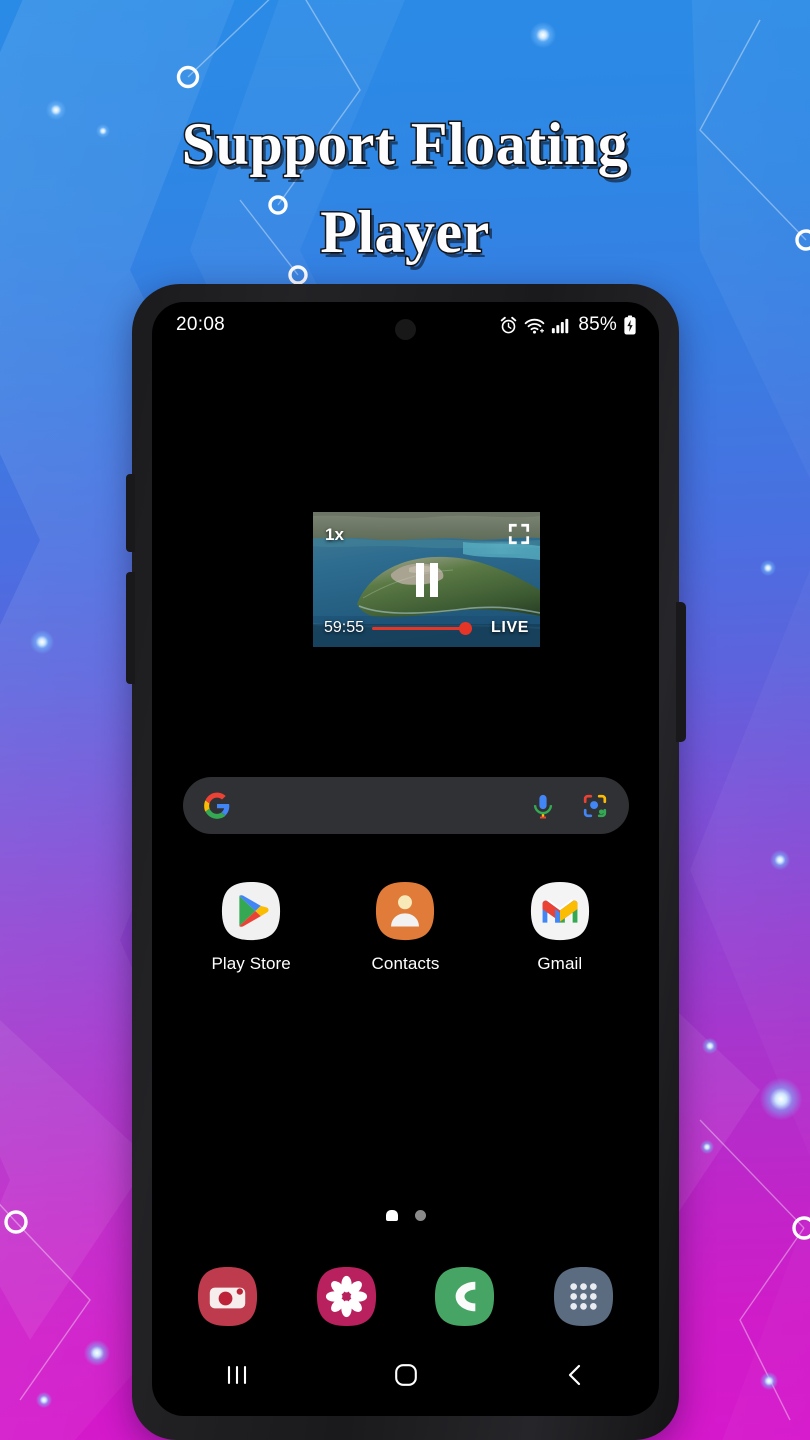 This screenshot has width=810, height=1440. What do you see at coordinates (405, 911) in the screenshot?
I see `contacts-icon` at bounding box center [405, 911].